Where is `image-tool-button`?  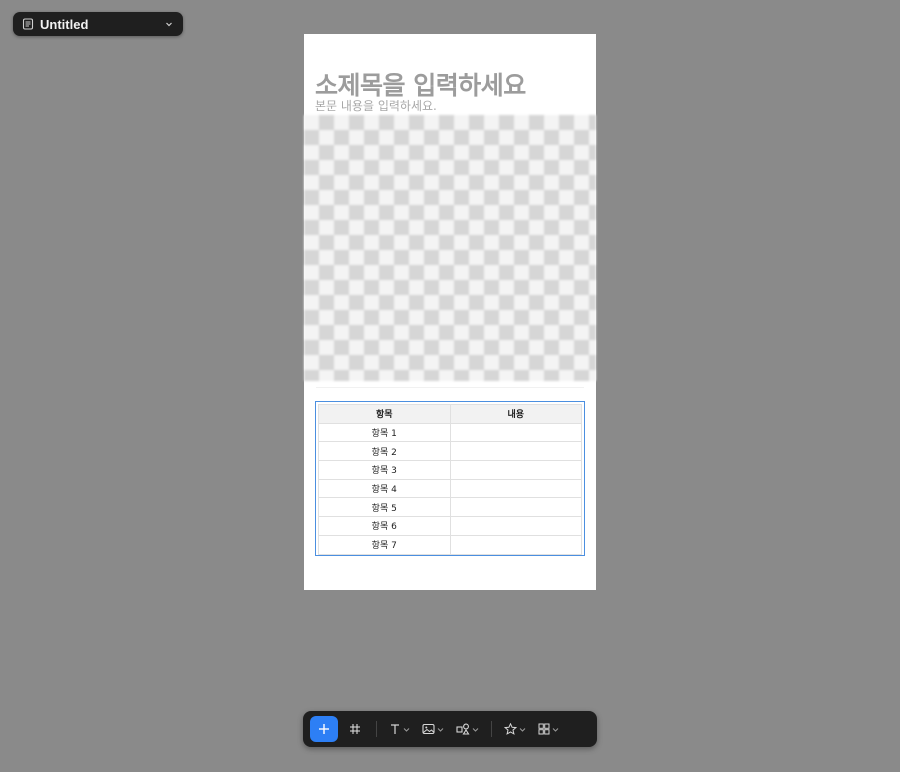
image-tool-button is located at coordinates (433, 729).